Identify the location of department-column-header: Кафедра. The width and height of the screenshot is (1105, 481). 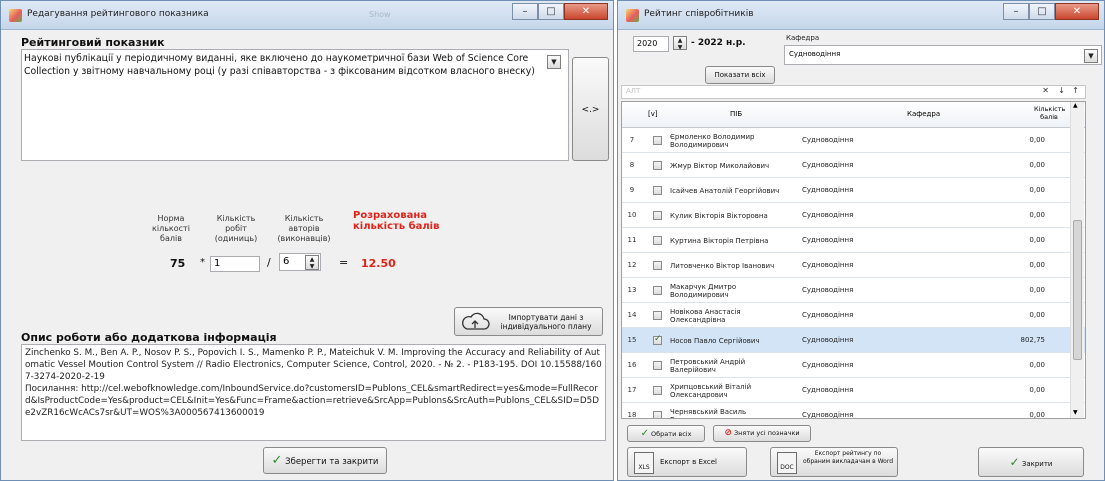
(923, 114).